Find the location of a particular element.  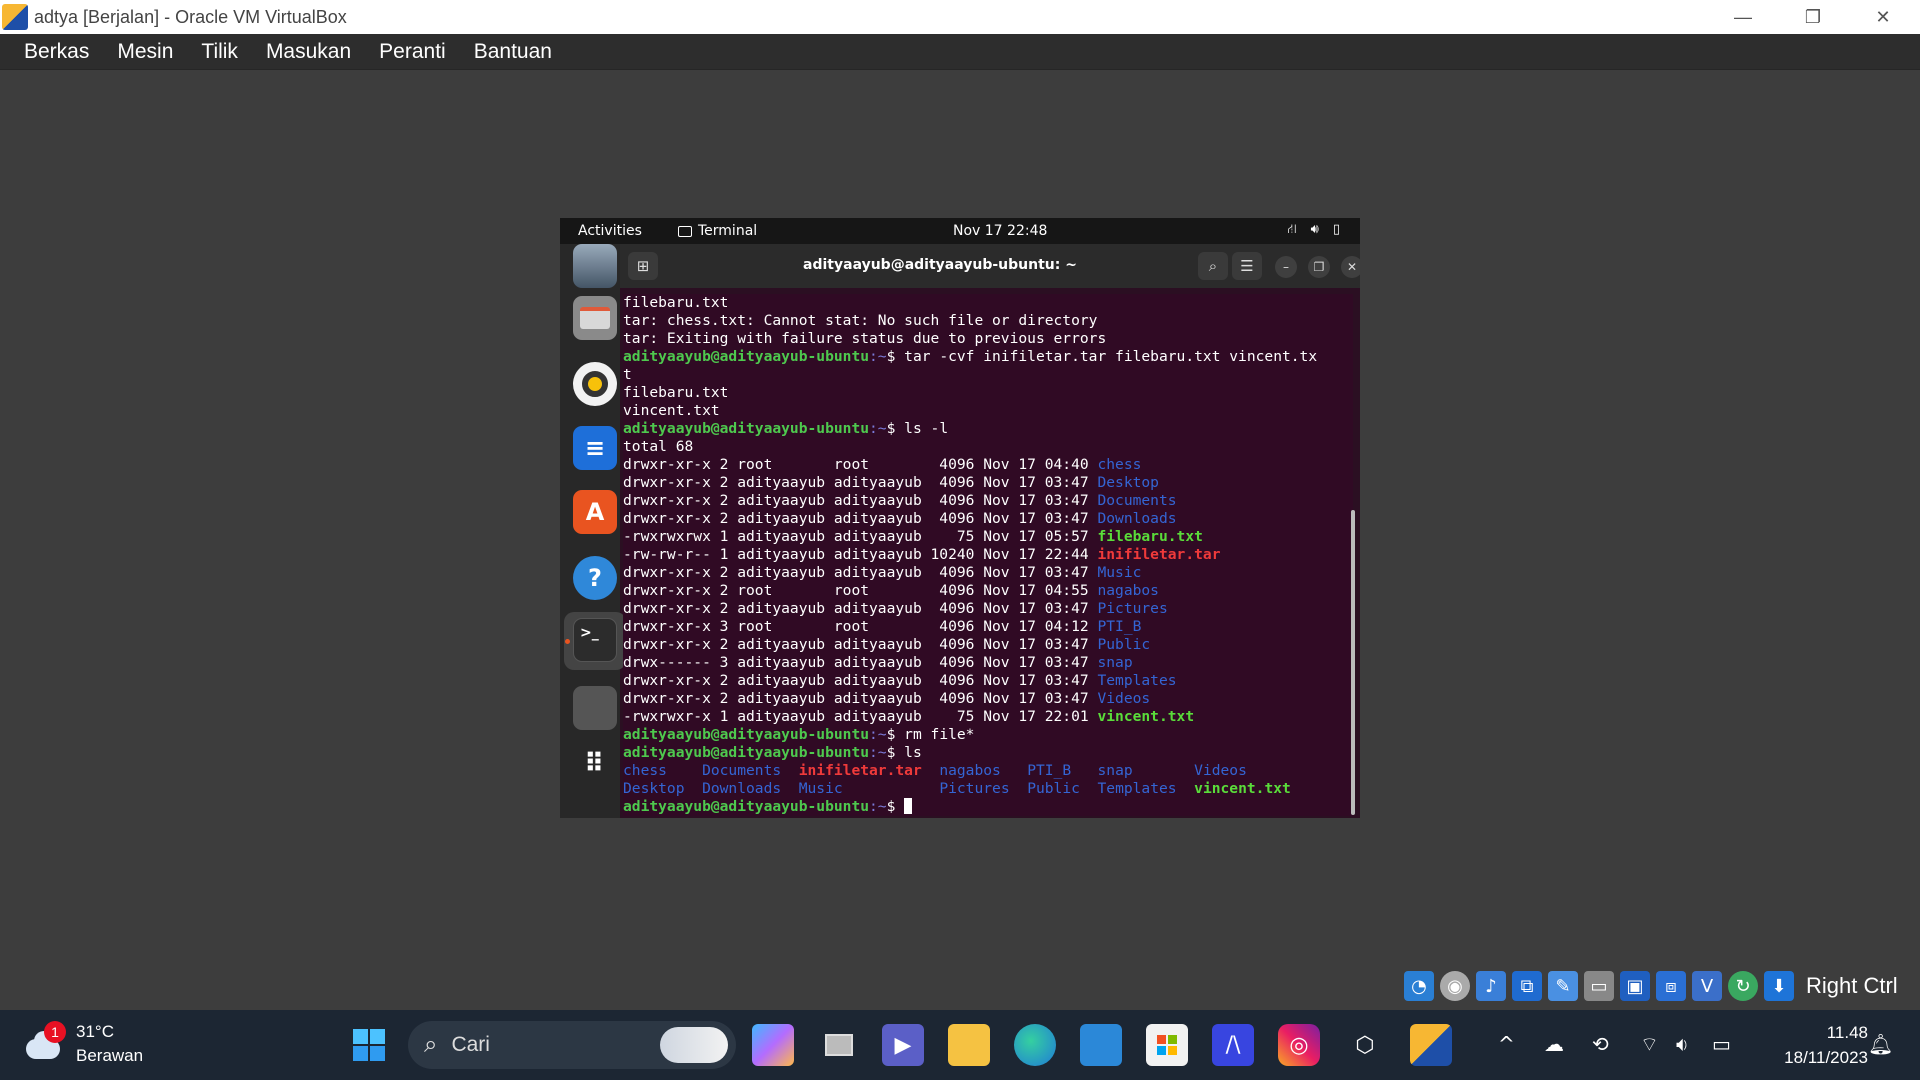

terminal-search-button: ⌕ is located at coordinates (1213, 266).